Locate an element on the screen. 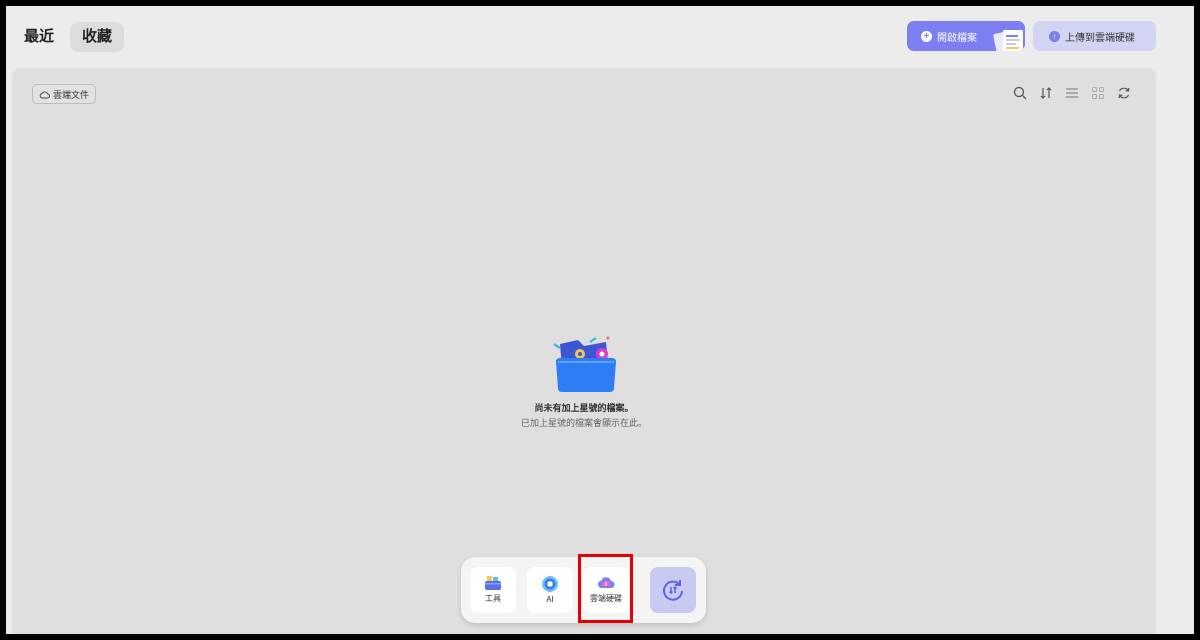 This screenshot has height=640, width=1200. cloud-documents-chip: 雲端文件 is located at coordinates (64, 94).